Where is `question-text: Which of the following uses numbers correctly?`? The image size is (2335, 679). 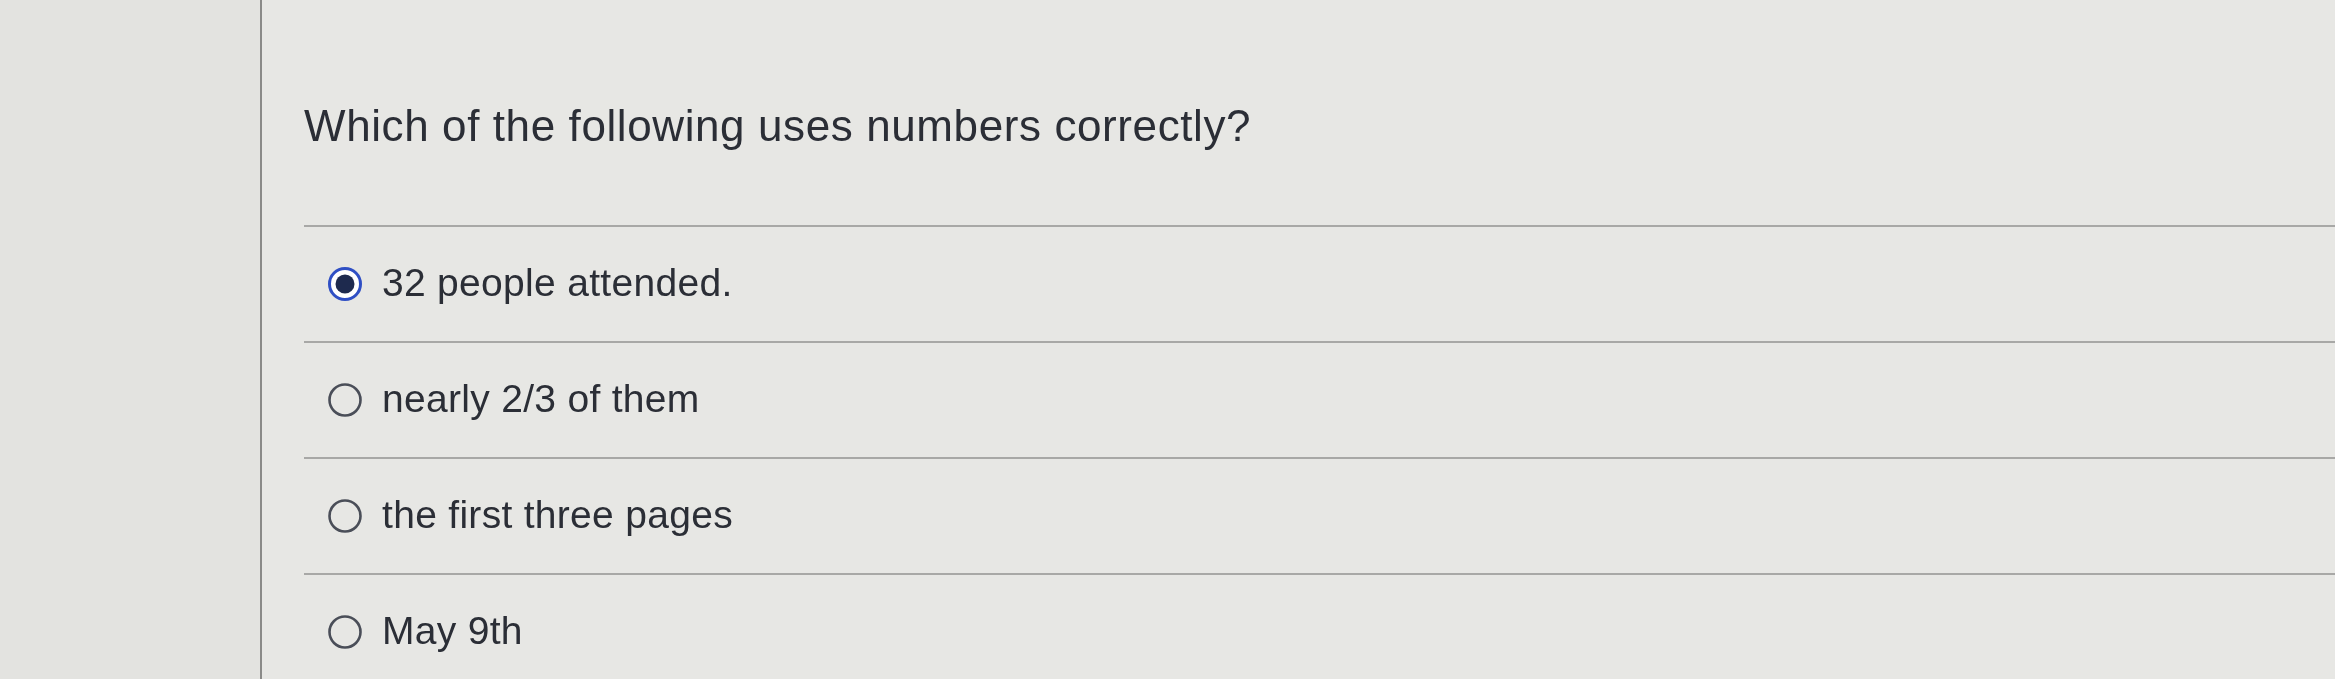
question-text: Which of the following uses numbers correctly? is located at coordinates (778, 126).